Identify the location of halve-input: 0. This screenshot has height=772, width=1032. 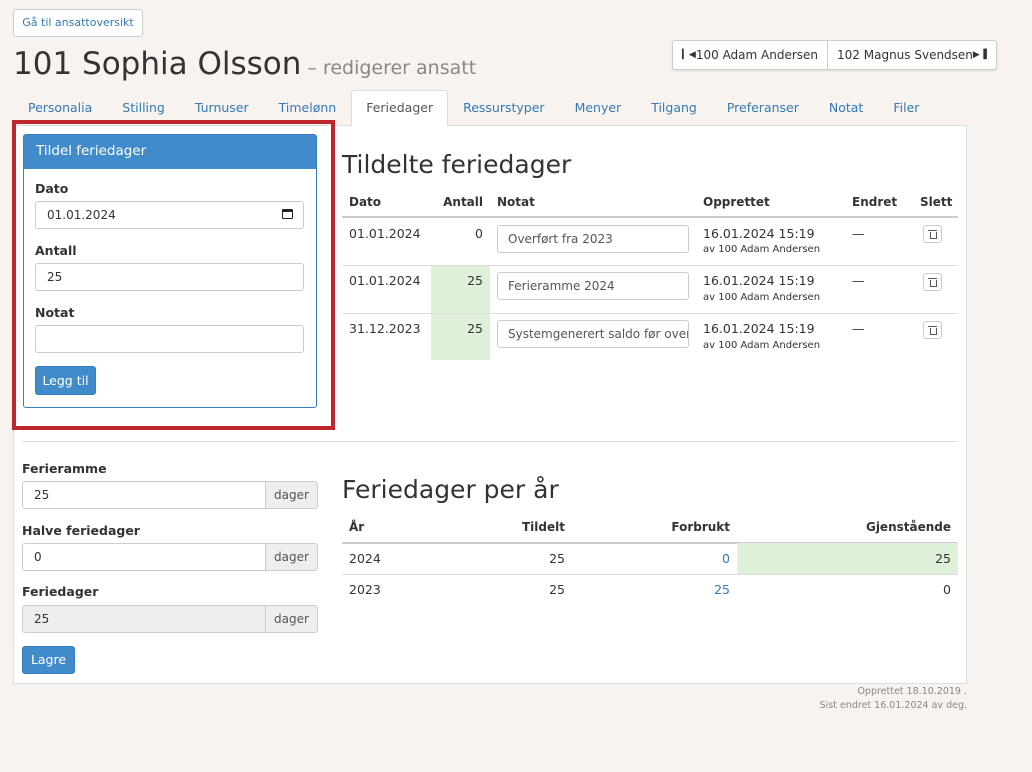
(144, 557).